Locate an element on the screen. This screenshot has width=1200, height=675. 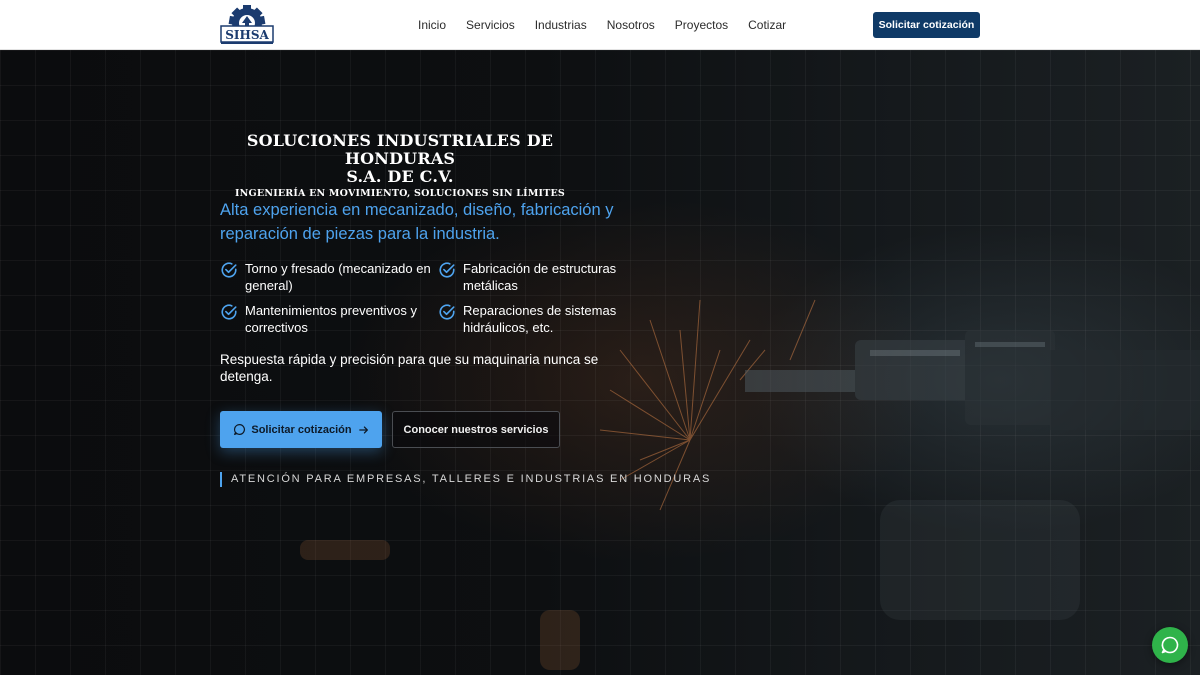
nav-link-nosotros: Nosotros is located at coordinates (631, 25).